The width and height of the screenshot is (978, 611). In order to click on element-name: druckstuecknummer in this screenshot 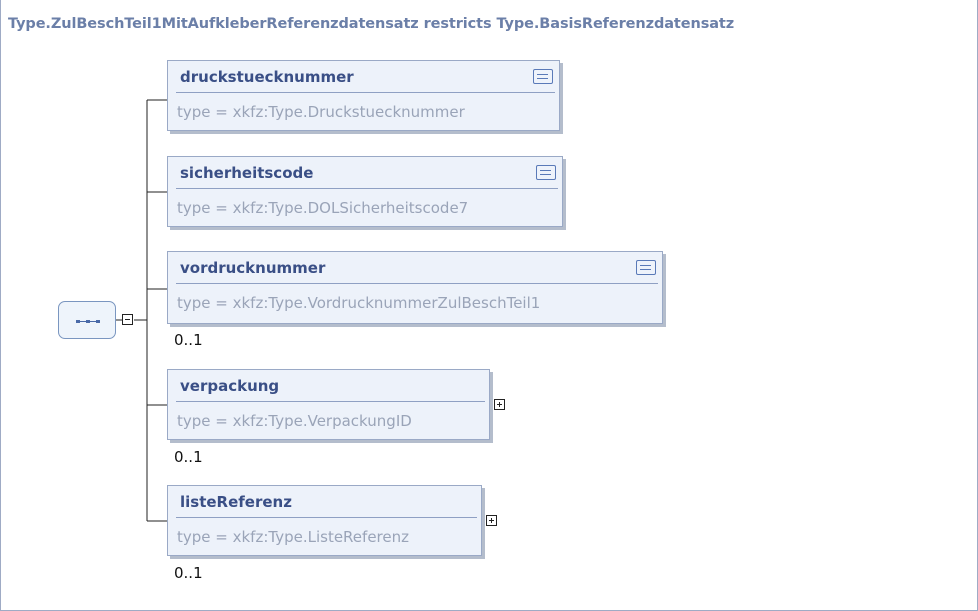, I will do `click(267, 77)`.